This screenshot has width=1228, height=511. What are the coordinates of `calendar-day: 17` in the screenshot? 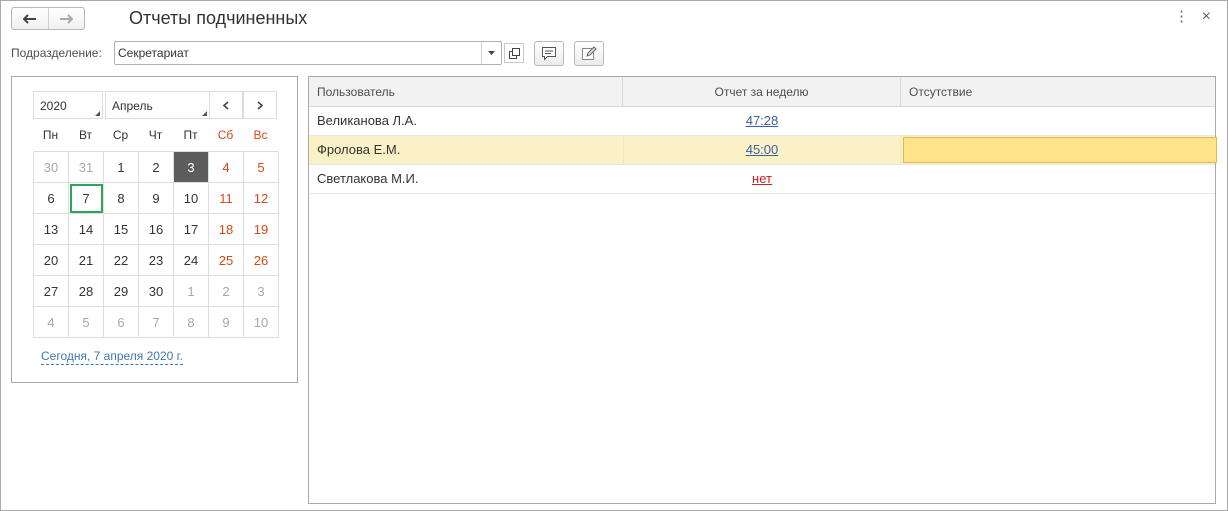 It's located at (191, 229).